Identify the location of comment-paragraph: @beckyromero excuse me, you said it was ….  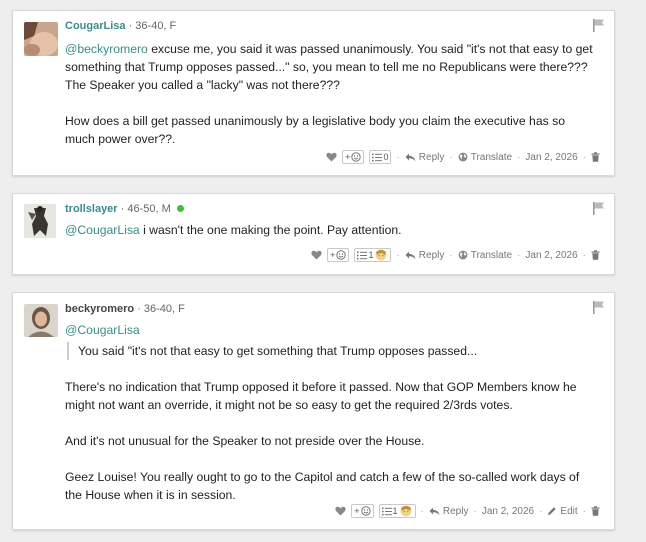
(329, 67).